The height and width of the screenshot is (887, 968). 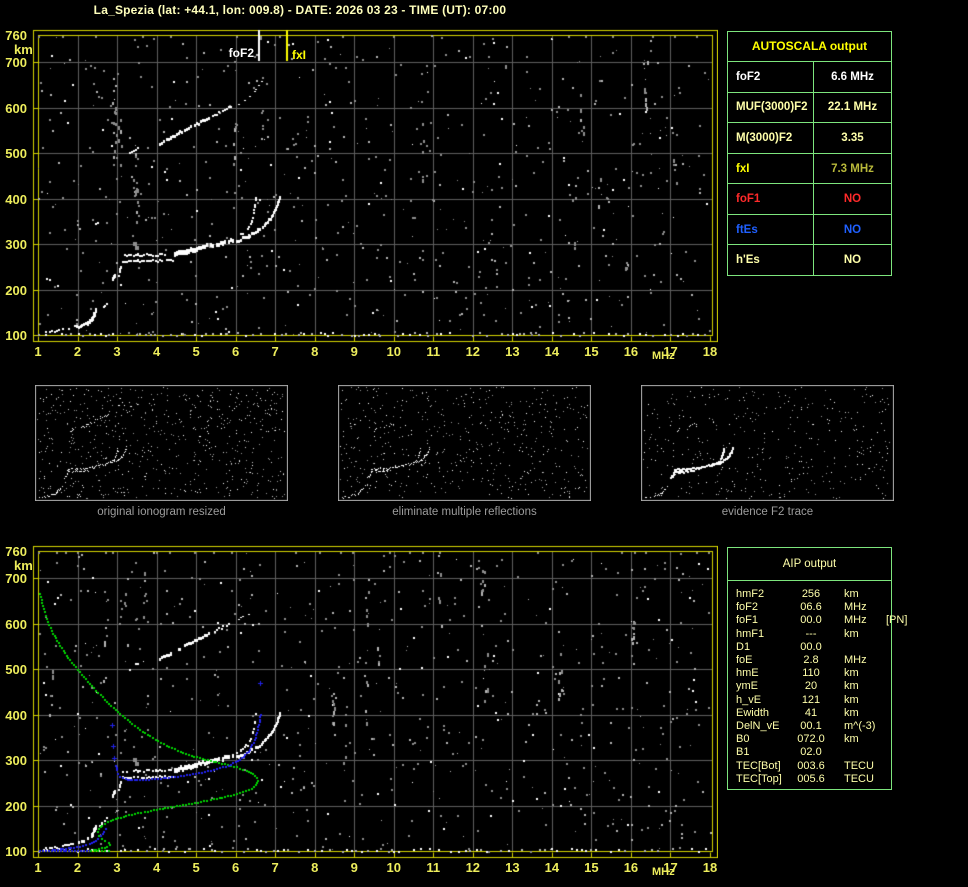 I want to click on aip-param-value: 072.0, so click(x=811, y=739).